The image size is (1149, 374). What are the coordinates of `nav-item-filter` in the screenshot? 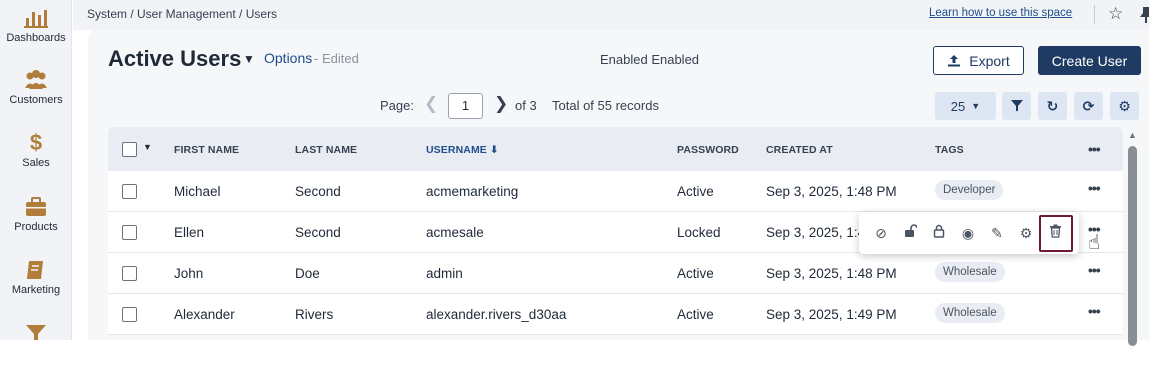 It's located at (35, 331).